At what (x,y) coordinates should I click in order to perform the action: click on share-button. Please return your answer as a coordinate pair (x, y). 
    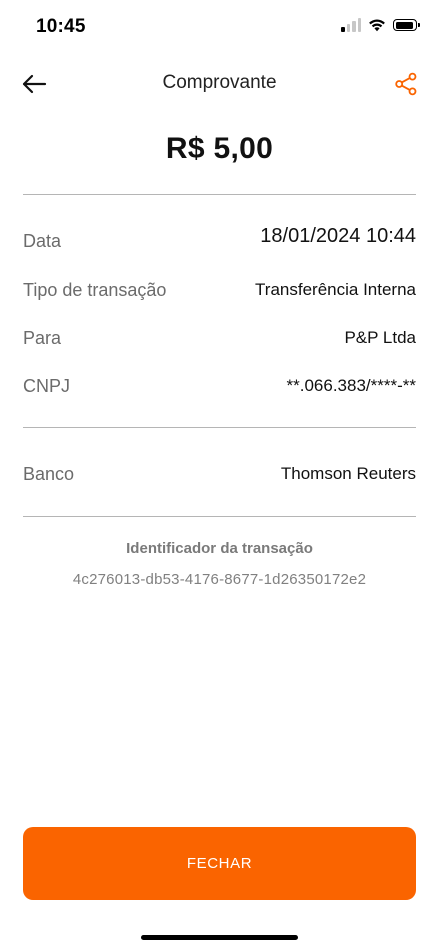
    Looking at the image, I should click on (406, 84).